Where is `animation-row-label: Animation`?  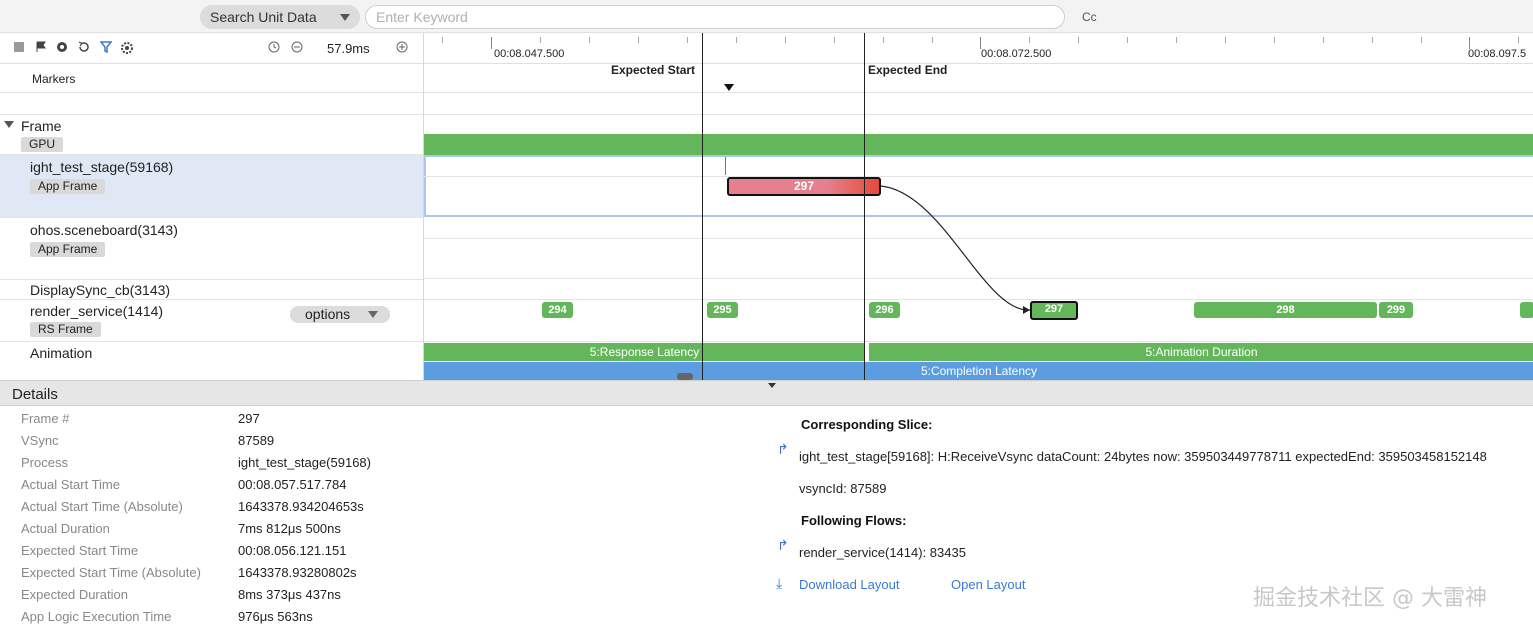 animation-row-label: Animation is located at coordinates (211, 361).